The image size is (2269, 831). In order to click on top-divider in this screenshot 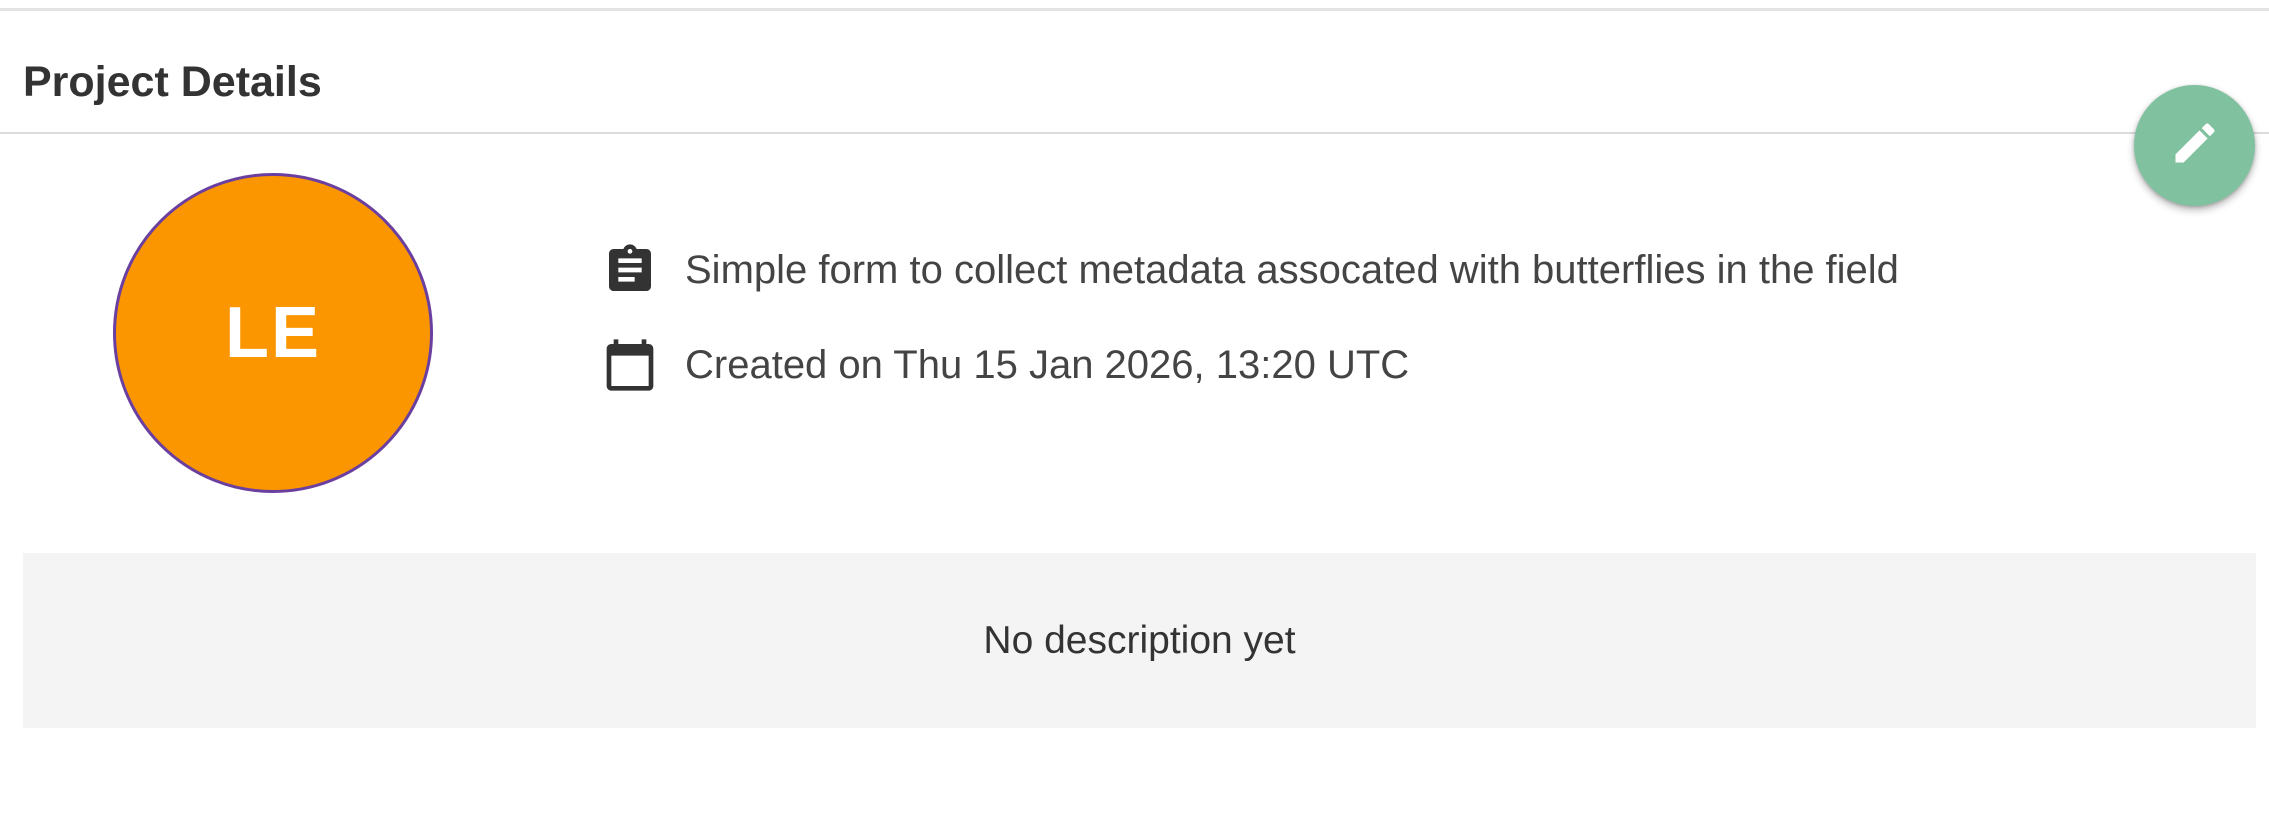, I will do `click(1134, 9)`.